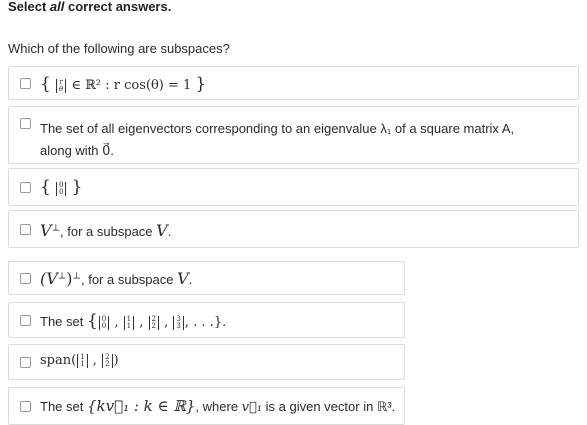  What do you see at coordinates (206, 320) in the screenshot?
I see `answer-option-6: The set {0 0 , 11 , 22 , 33, . . .}.` at bounding box center [206, 320].